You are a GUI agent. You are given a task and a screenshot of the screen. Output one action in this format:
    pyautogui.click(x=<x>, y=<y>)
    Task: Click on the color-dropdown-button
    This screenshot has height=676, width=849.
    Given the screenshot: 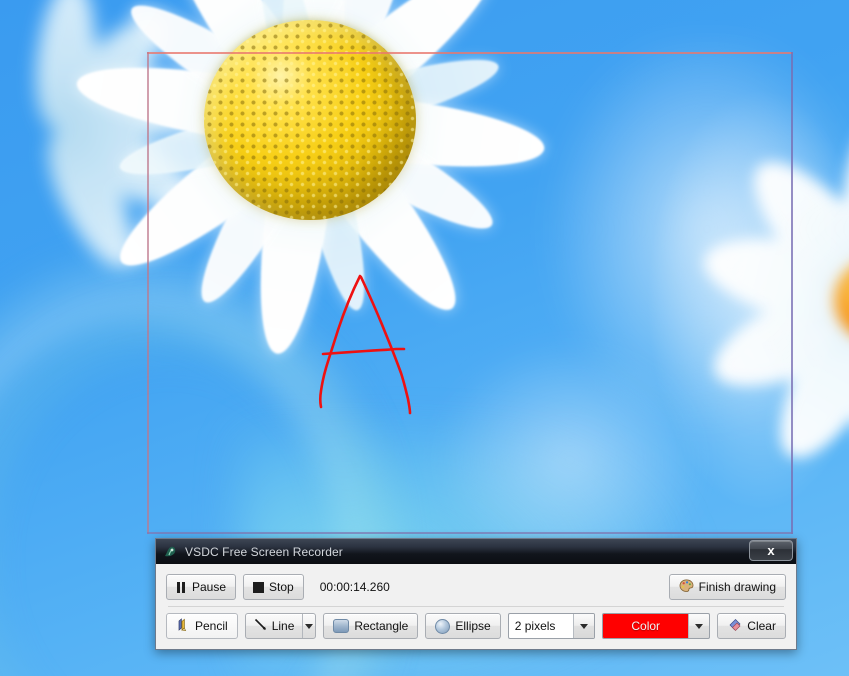 What is the action you would take?
    pyautogui.click(x=698, y=626)
    